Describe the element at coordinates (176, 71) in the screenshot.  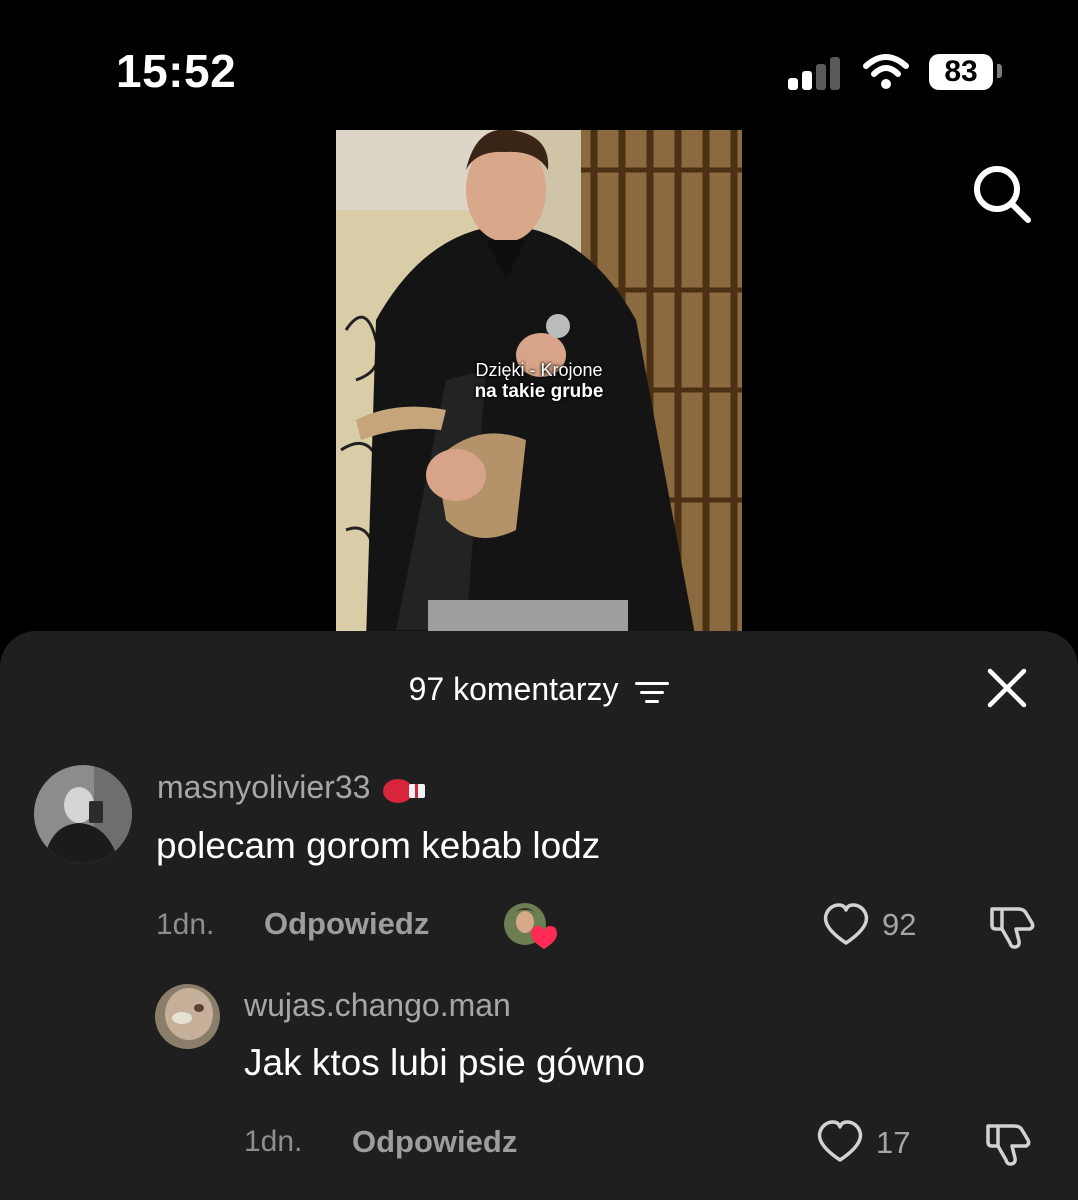
I see `status-time: 15:52` at that location.